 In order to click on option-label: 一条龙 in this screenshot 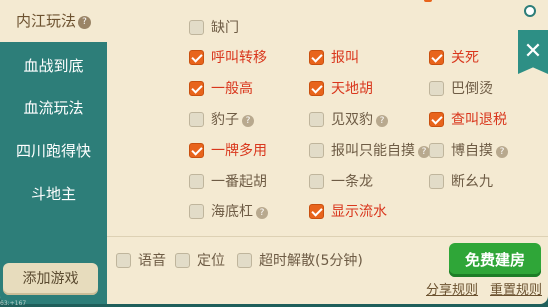, I will do `click(352, 182)`.